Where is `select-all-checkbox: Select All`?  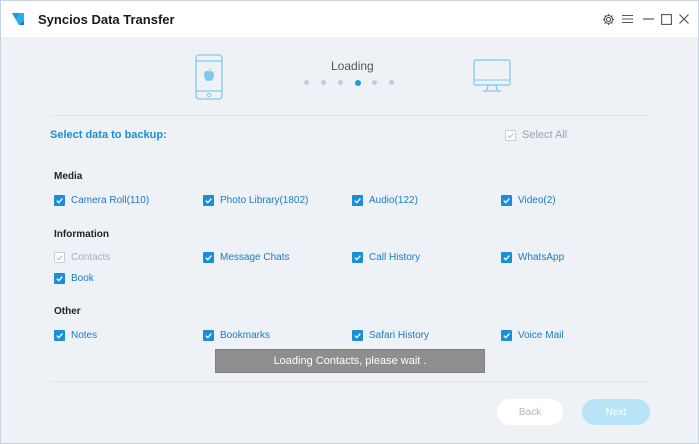 select-all-checkbox: Select All is located at coordinates (536, 135).